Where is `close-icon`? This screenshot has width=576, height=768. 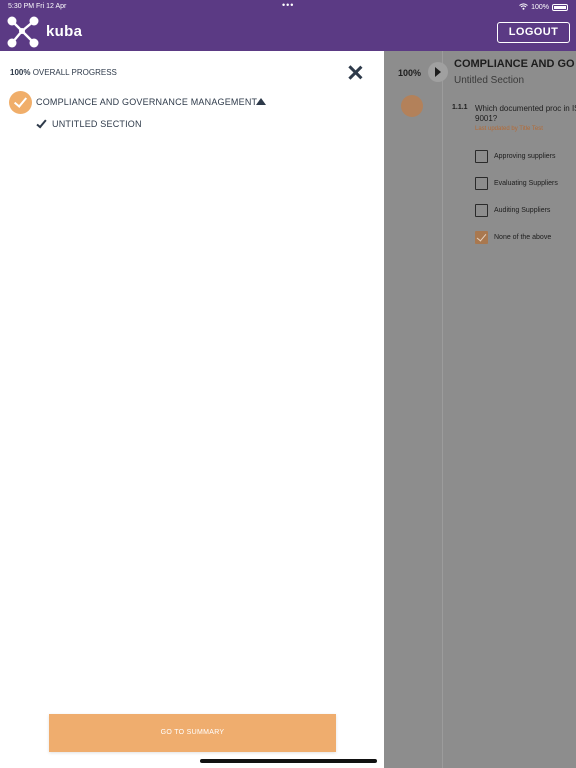 close-icon is located at coordinates (355, 73).